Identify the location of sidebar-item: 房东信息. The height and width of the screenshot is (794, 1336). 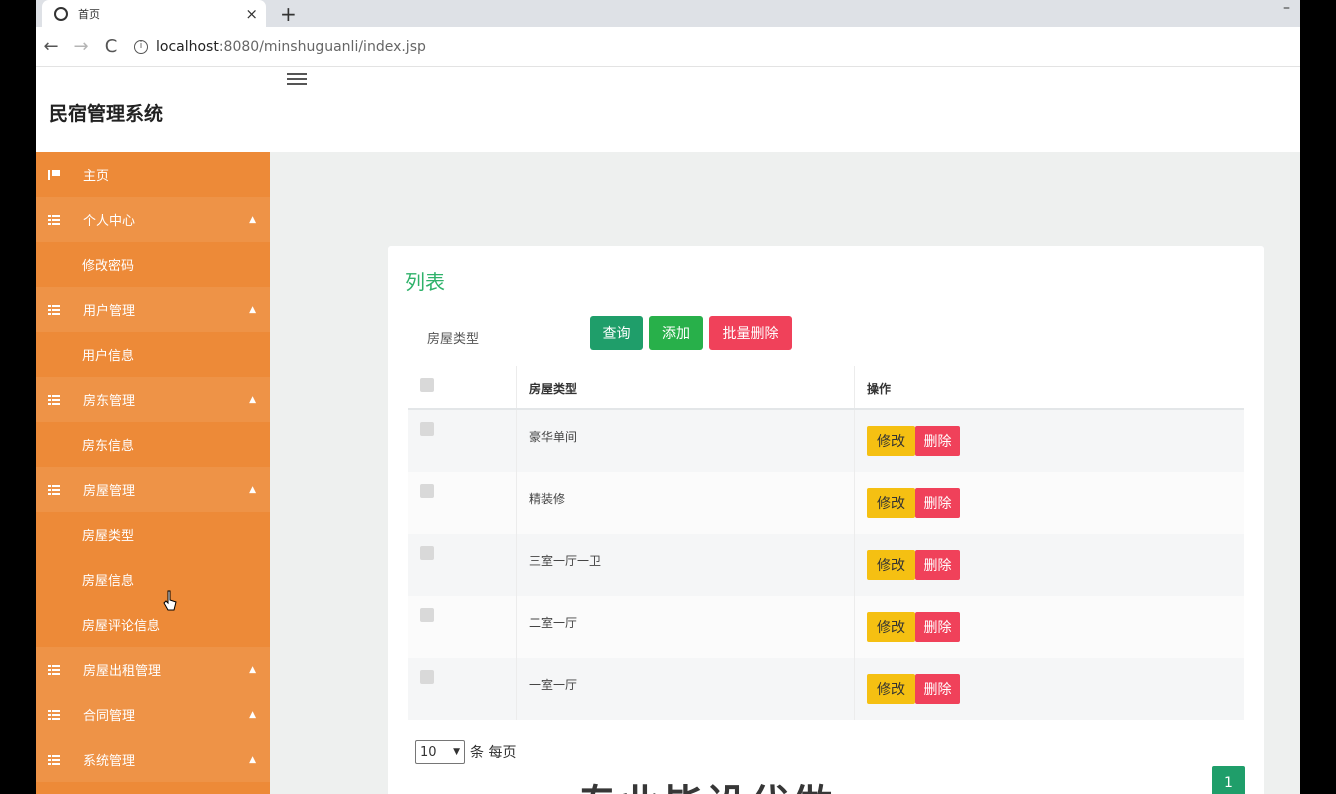
(153, 444).